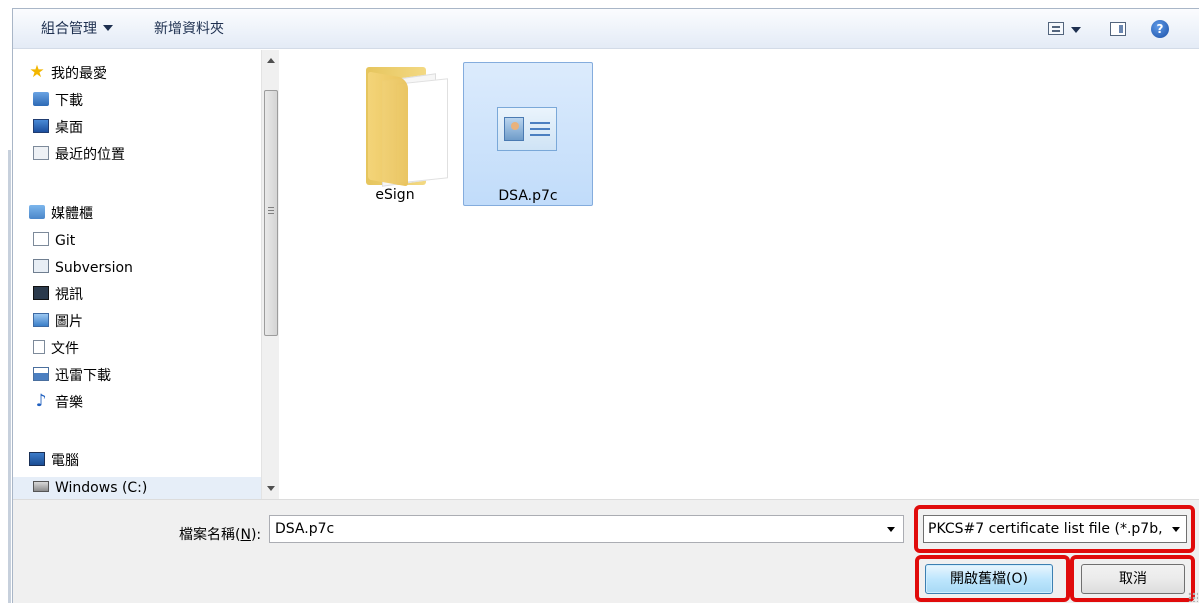 This screenshot has height=603, width=1199. What do you see at coordinates (69, 322) in the screenshot?
I see `nav-label: 圖片` at bounding box center [69, 322].